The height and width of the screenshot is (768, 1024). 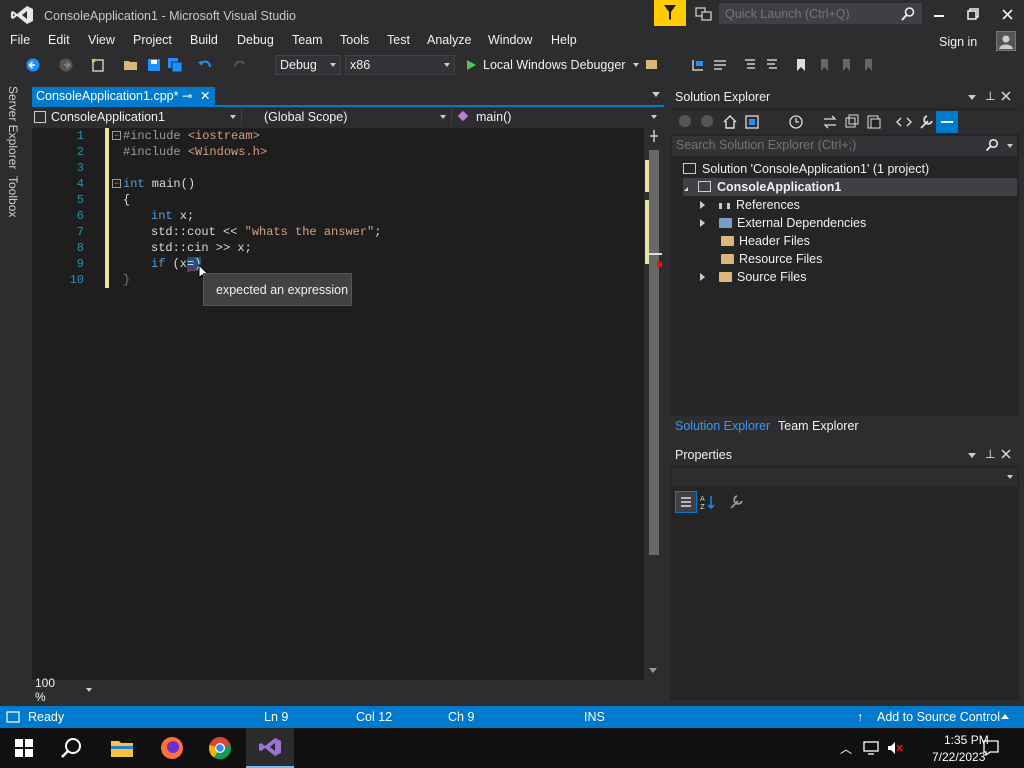 What do you see at coordinates (398, 40) in the screenshot?
I see `menu-test: Test` at bounding box center [398, 40].